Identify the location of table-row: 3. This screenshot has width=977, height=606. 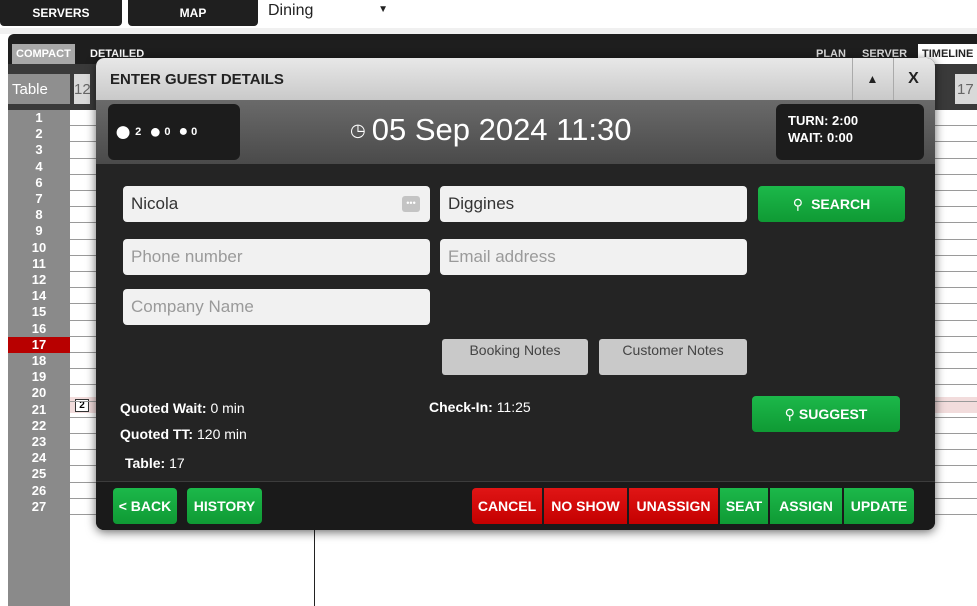
(39, 150).